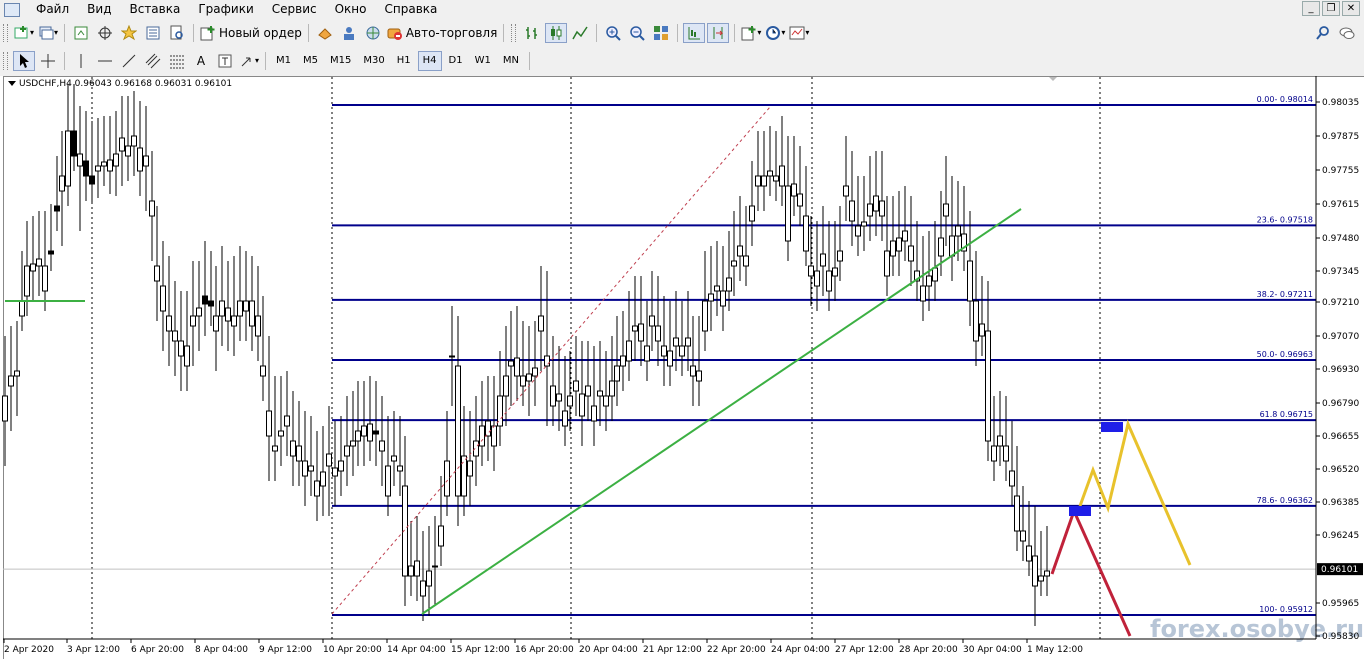 Image resolution: width=1364 pixels, height=659 pixels. What do you see at coordinates (153, 33) in the screenshot?
I see `terminal-button` at bounding box center [153, 33].